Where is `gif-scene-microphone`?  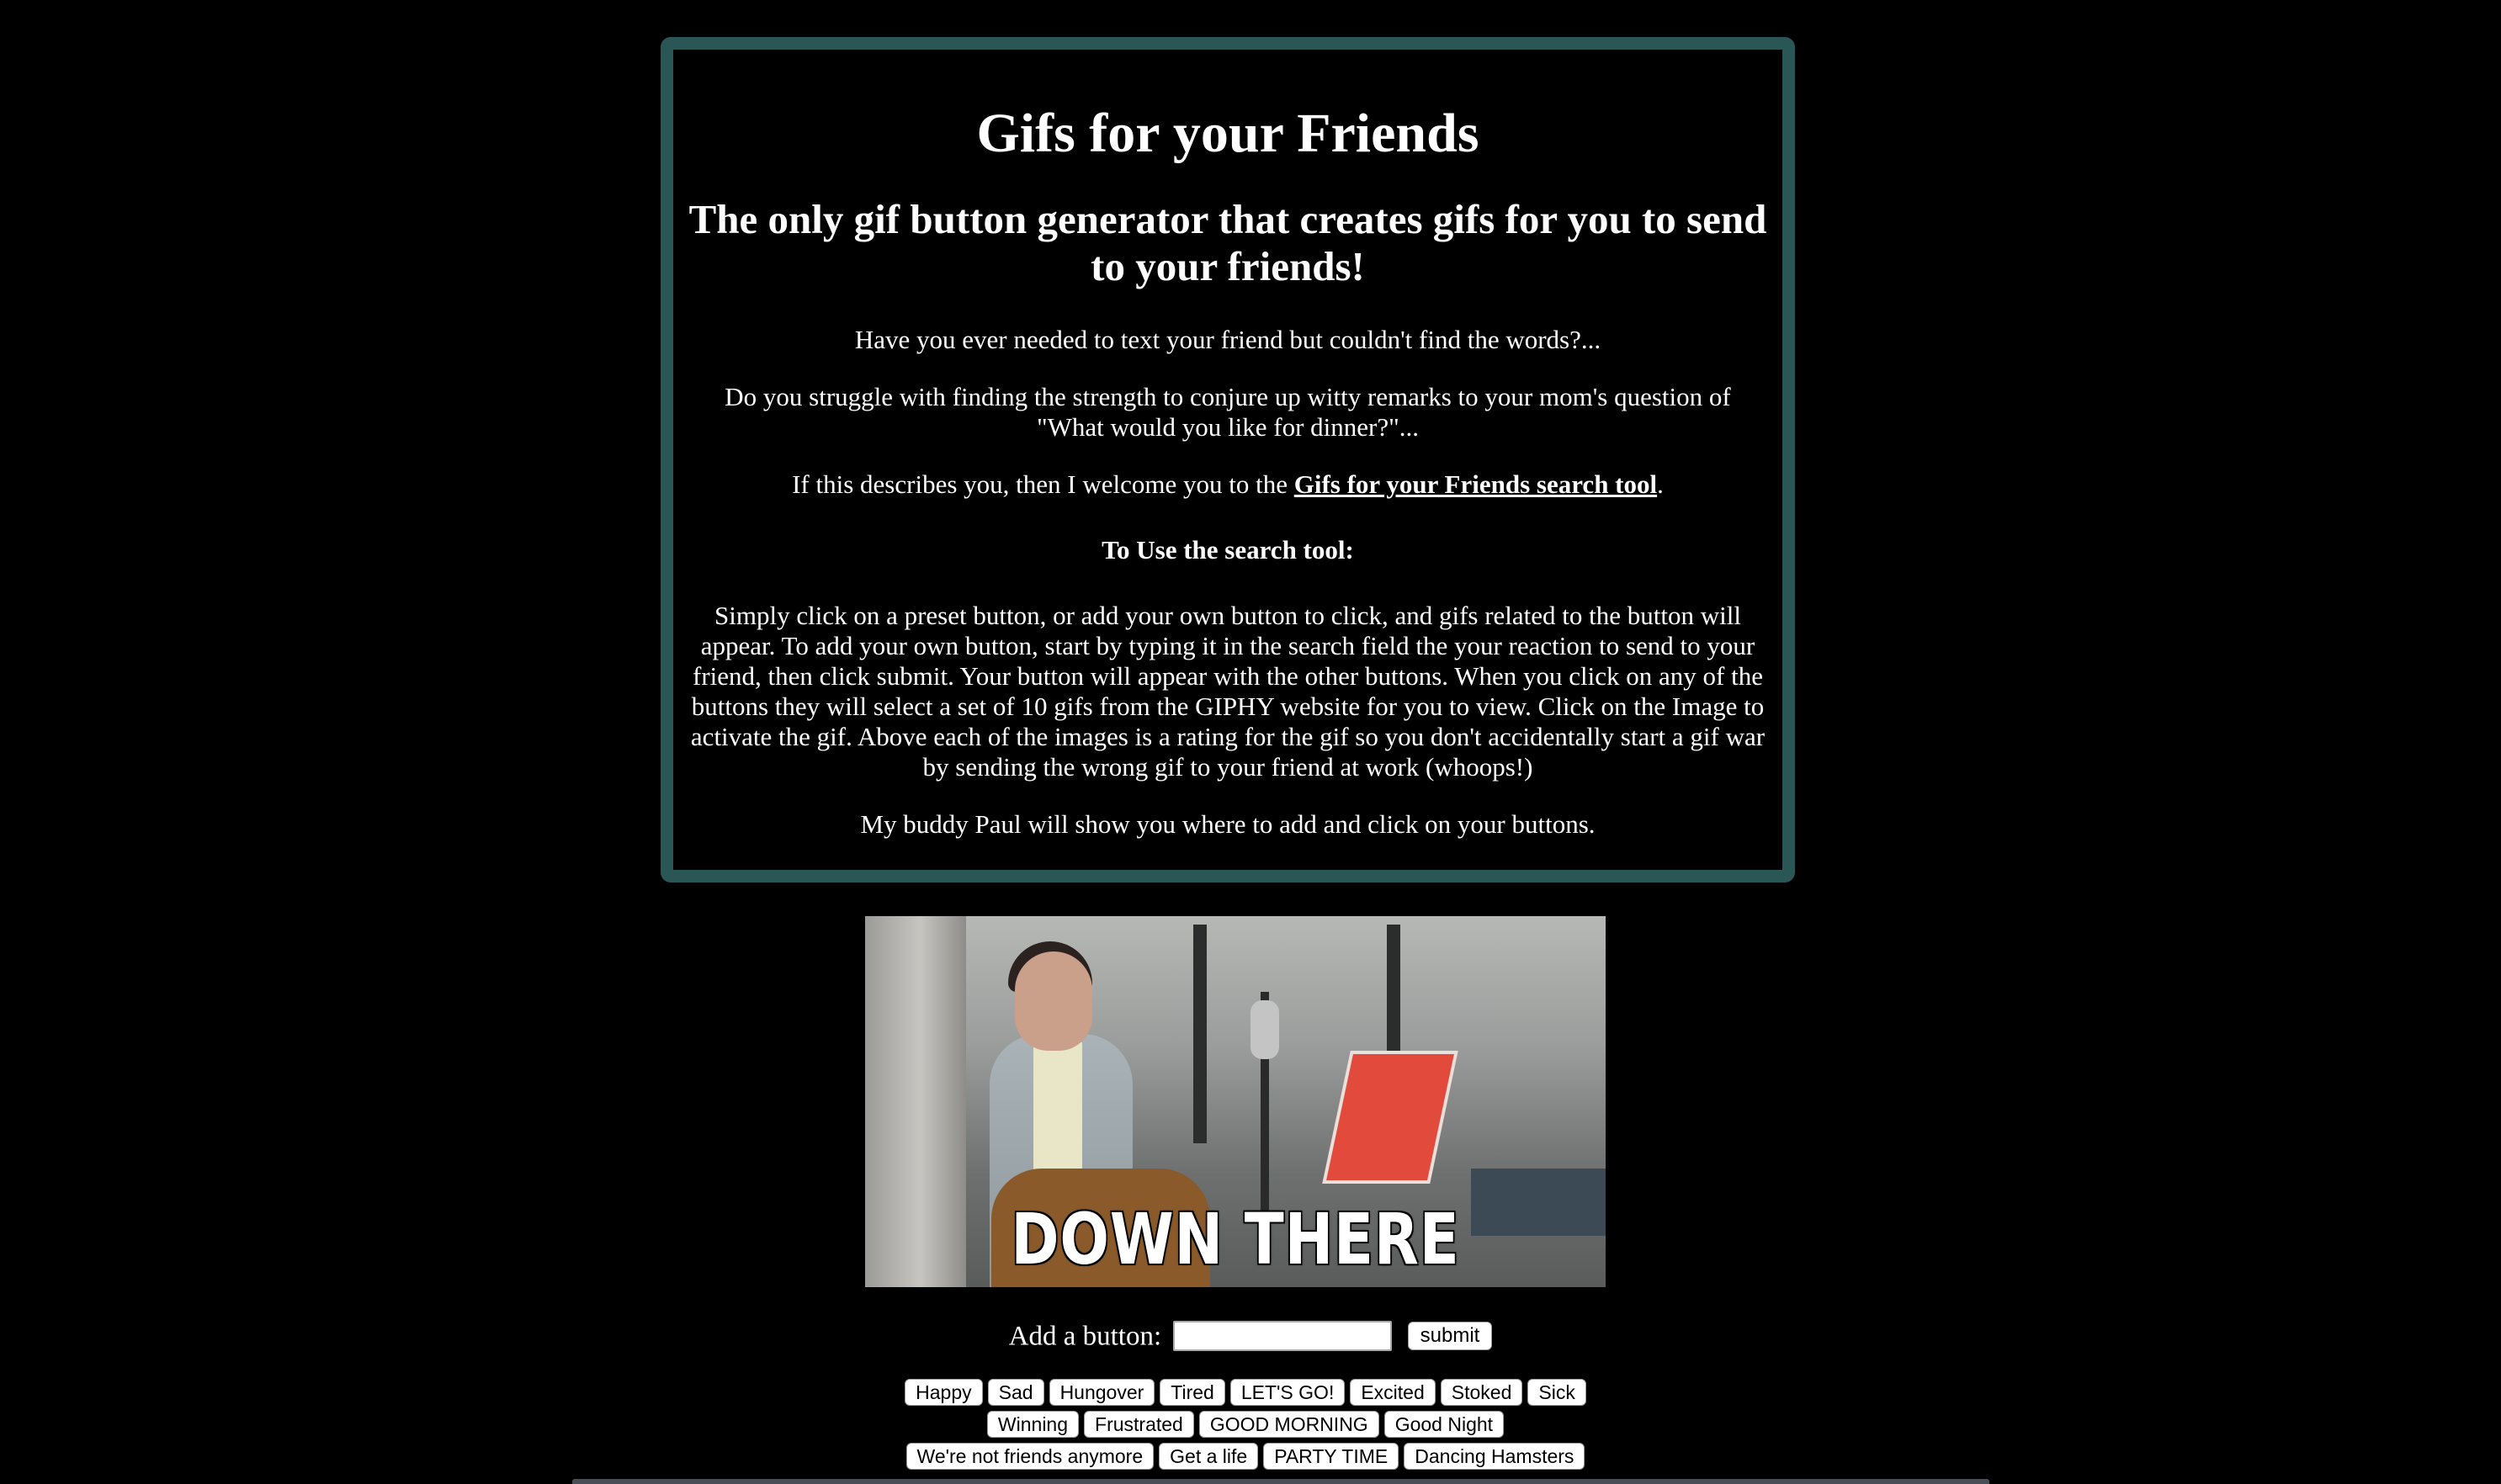
gif-scene-microphone is located at coordinates (1264, 1029).